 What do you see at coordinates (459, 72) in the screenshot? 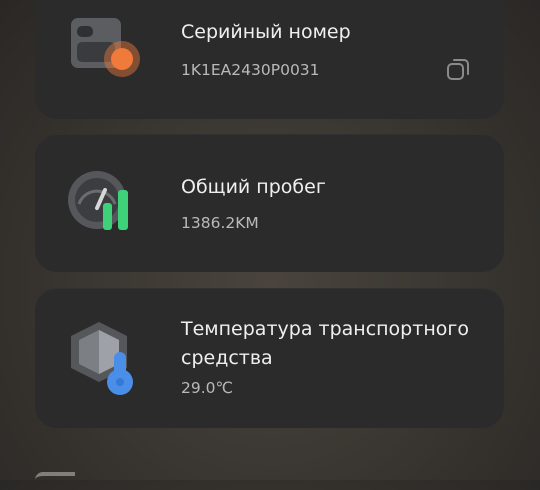
I see `copy-icon` at bounding box center [459, 72].